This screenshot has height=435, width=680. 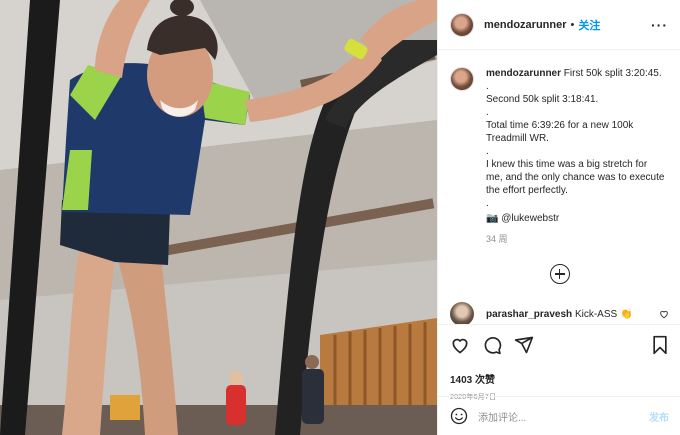 I want to click on caption-avatar, so click(x=462, y=79).